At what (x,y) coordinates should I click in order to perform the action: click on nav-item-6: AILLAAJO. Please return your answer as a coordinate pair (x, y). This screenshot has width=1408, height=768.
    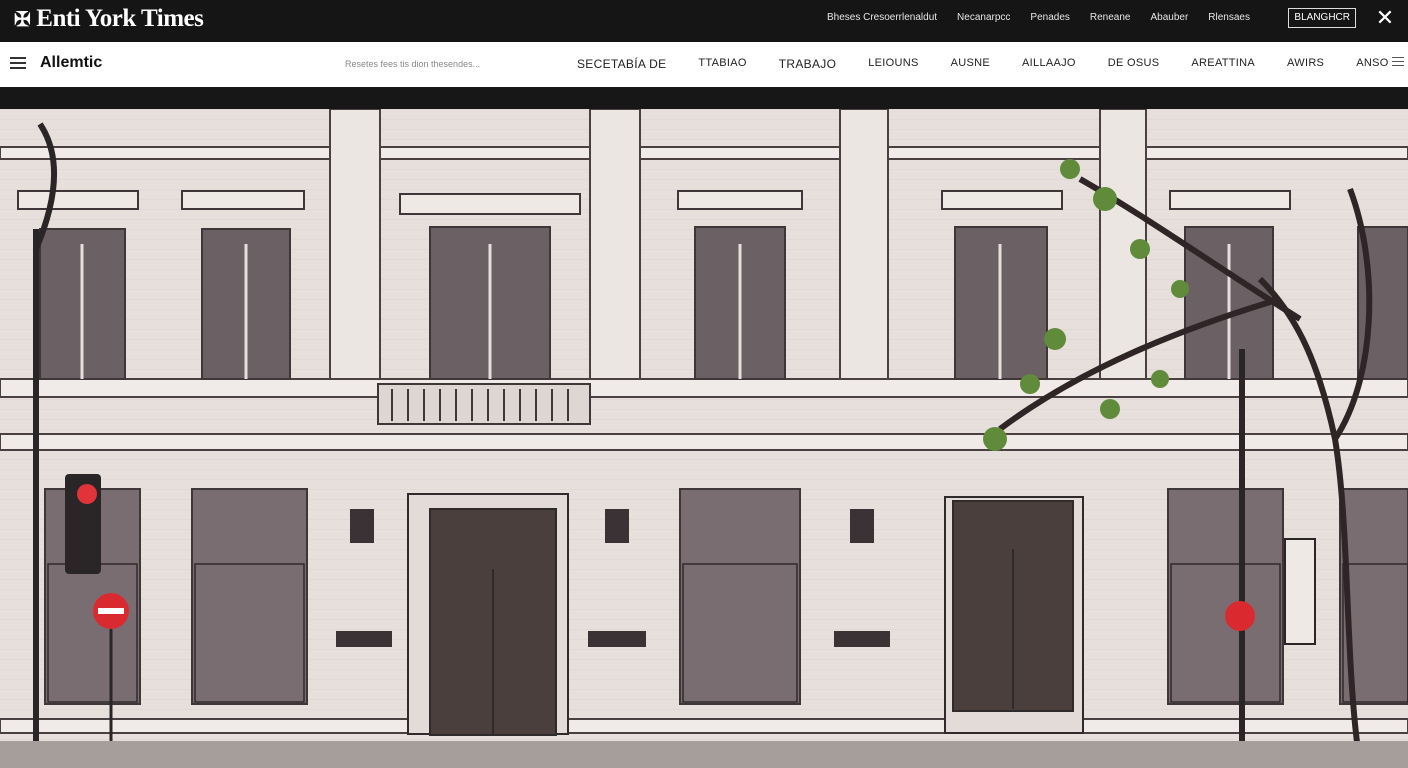
    Looking at the image, I should click on (1049, 64).